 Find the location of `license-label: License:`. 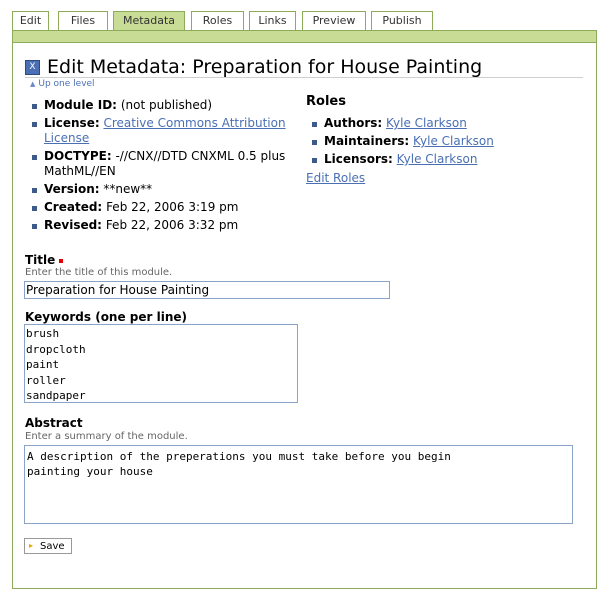

license-label: License: is located at coordinates (72, 123).